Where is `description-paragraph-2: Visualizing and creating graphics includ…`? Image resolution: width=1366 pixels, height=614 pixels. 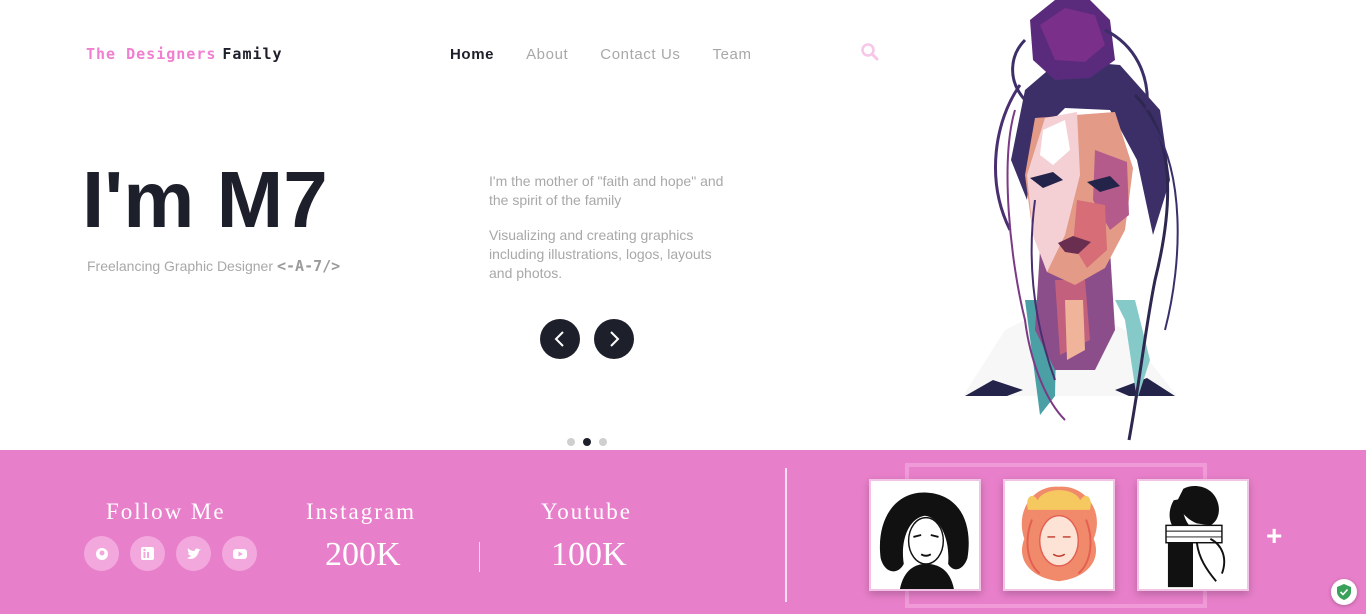 description-paragraph-2: Visualizing and creating graphics includ… is located at coordinates (600, 254).